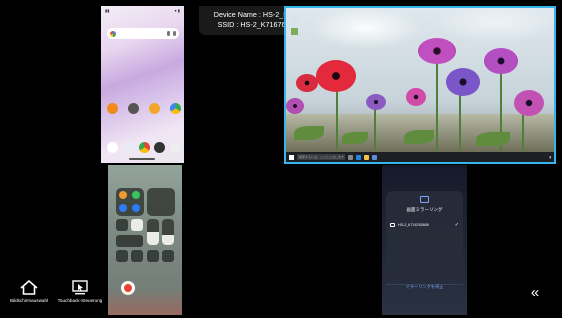 The image size is (562, 318). Describe the element at coordinates (122, 256) in the screenshot. I see `flashlight-icon` at that location.